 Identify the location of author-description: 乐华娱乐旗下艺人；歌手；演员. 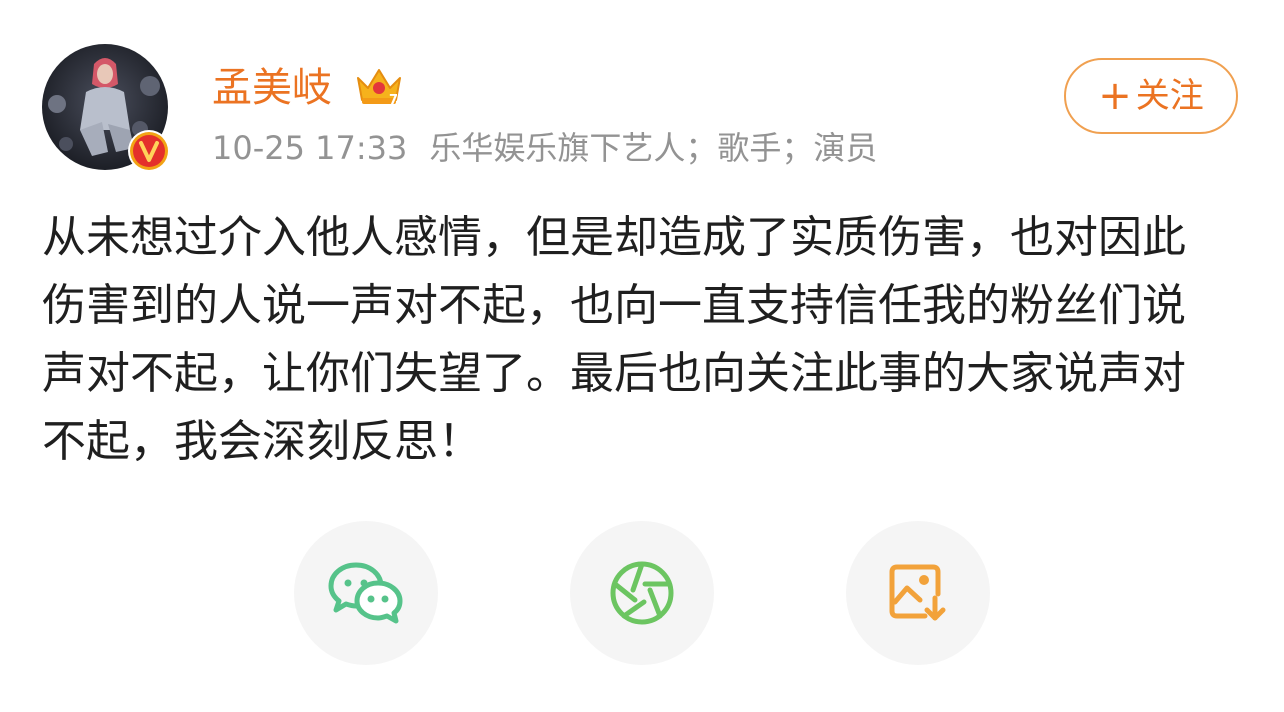
(653, 148).